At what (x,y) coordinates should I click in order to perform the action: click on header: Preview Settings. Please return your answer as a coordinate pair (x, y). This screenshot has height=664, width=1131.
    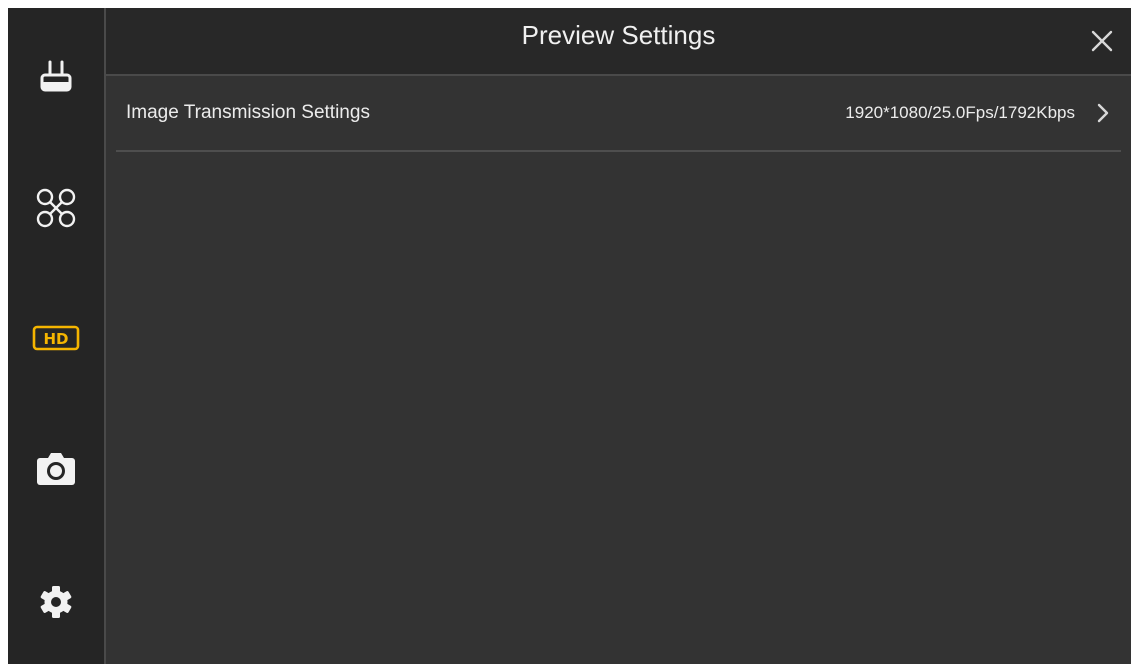
    Looking at the image, I should click on (618, 42).